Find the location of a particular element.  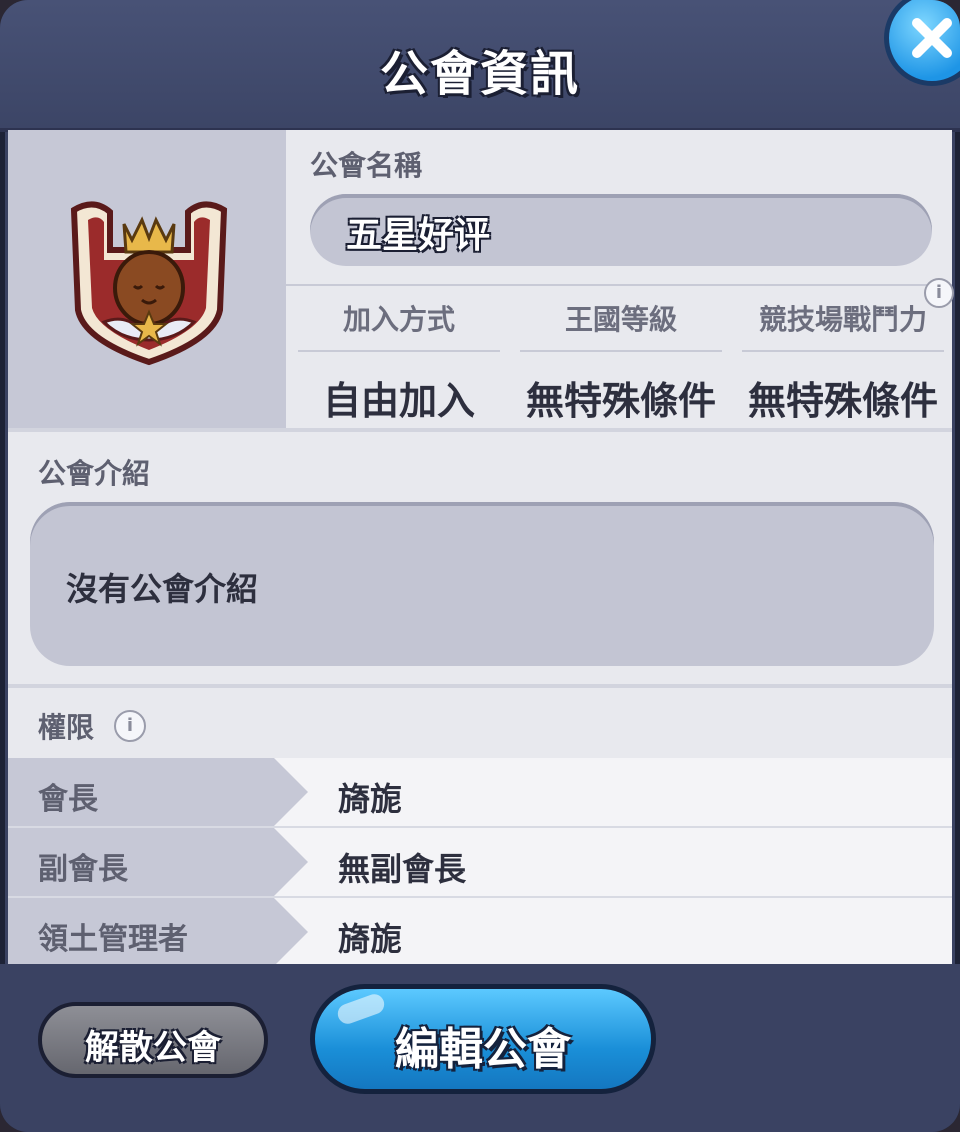

guild-intro-label: 公會介紹 is located at coordinates (94, 473).